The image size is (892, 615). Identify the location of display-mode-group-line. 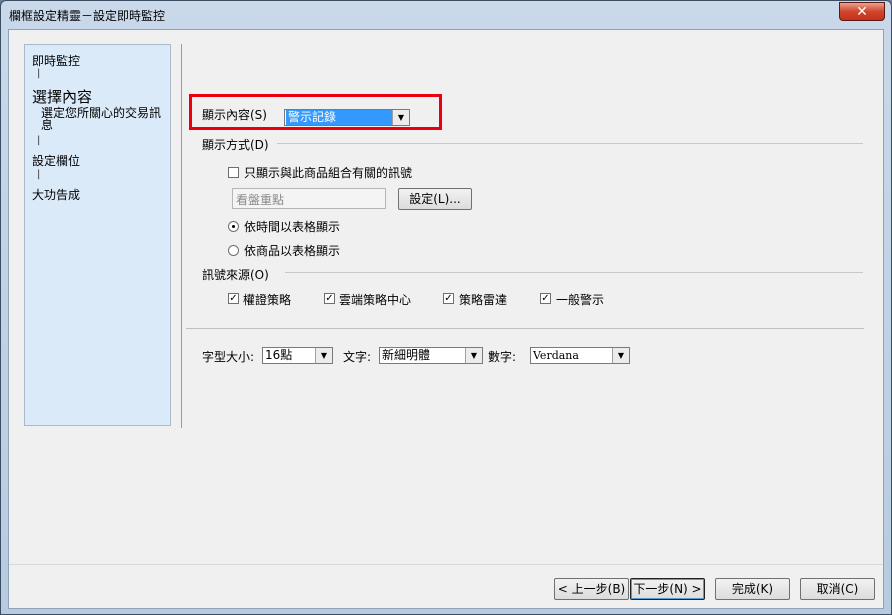
(570, 143).